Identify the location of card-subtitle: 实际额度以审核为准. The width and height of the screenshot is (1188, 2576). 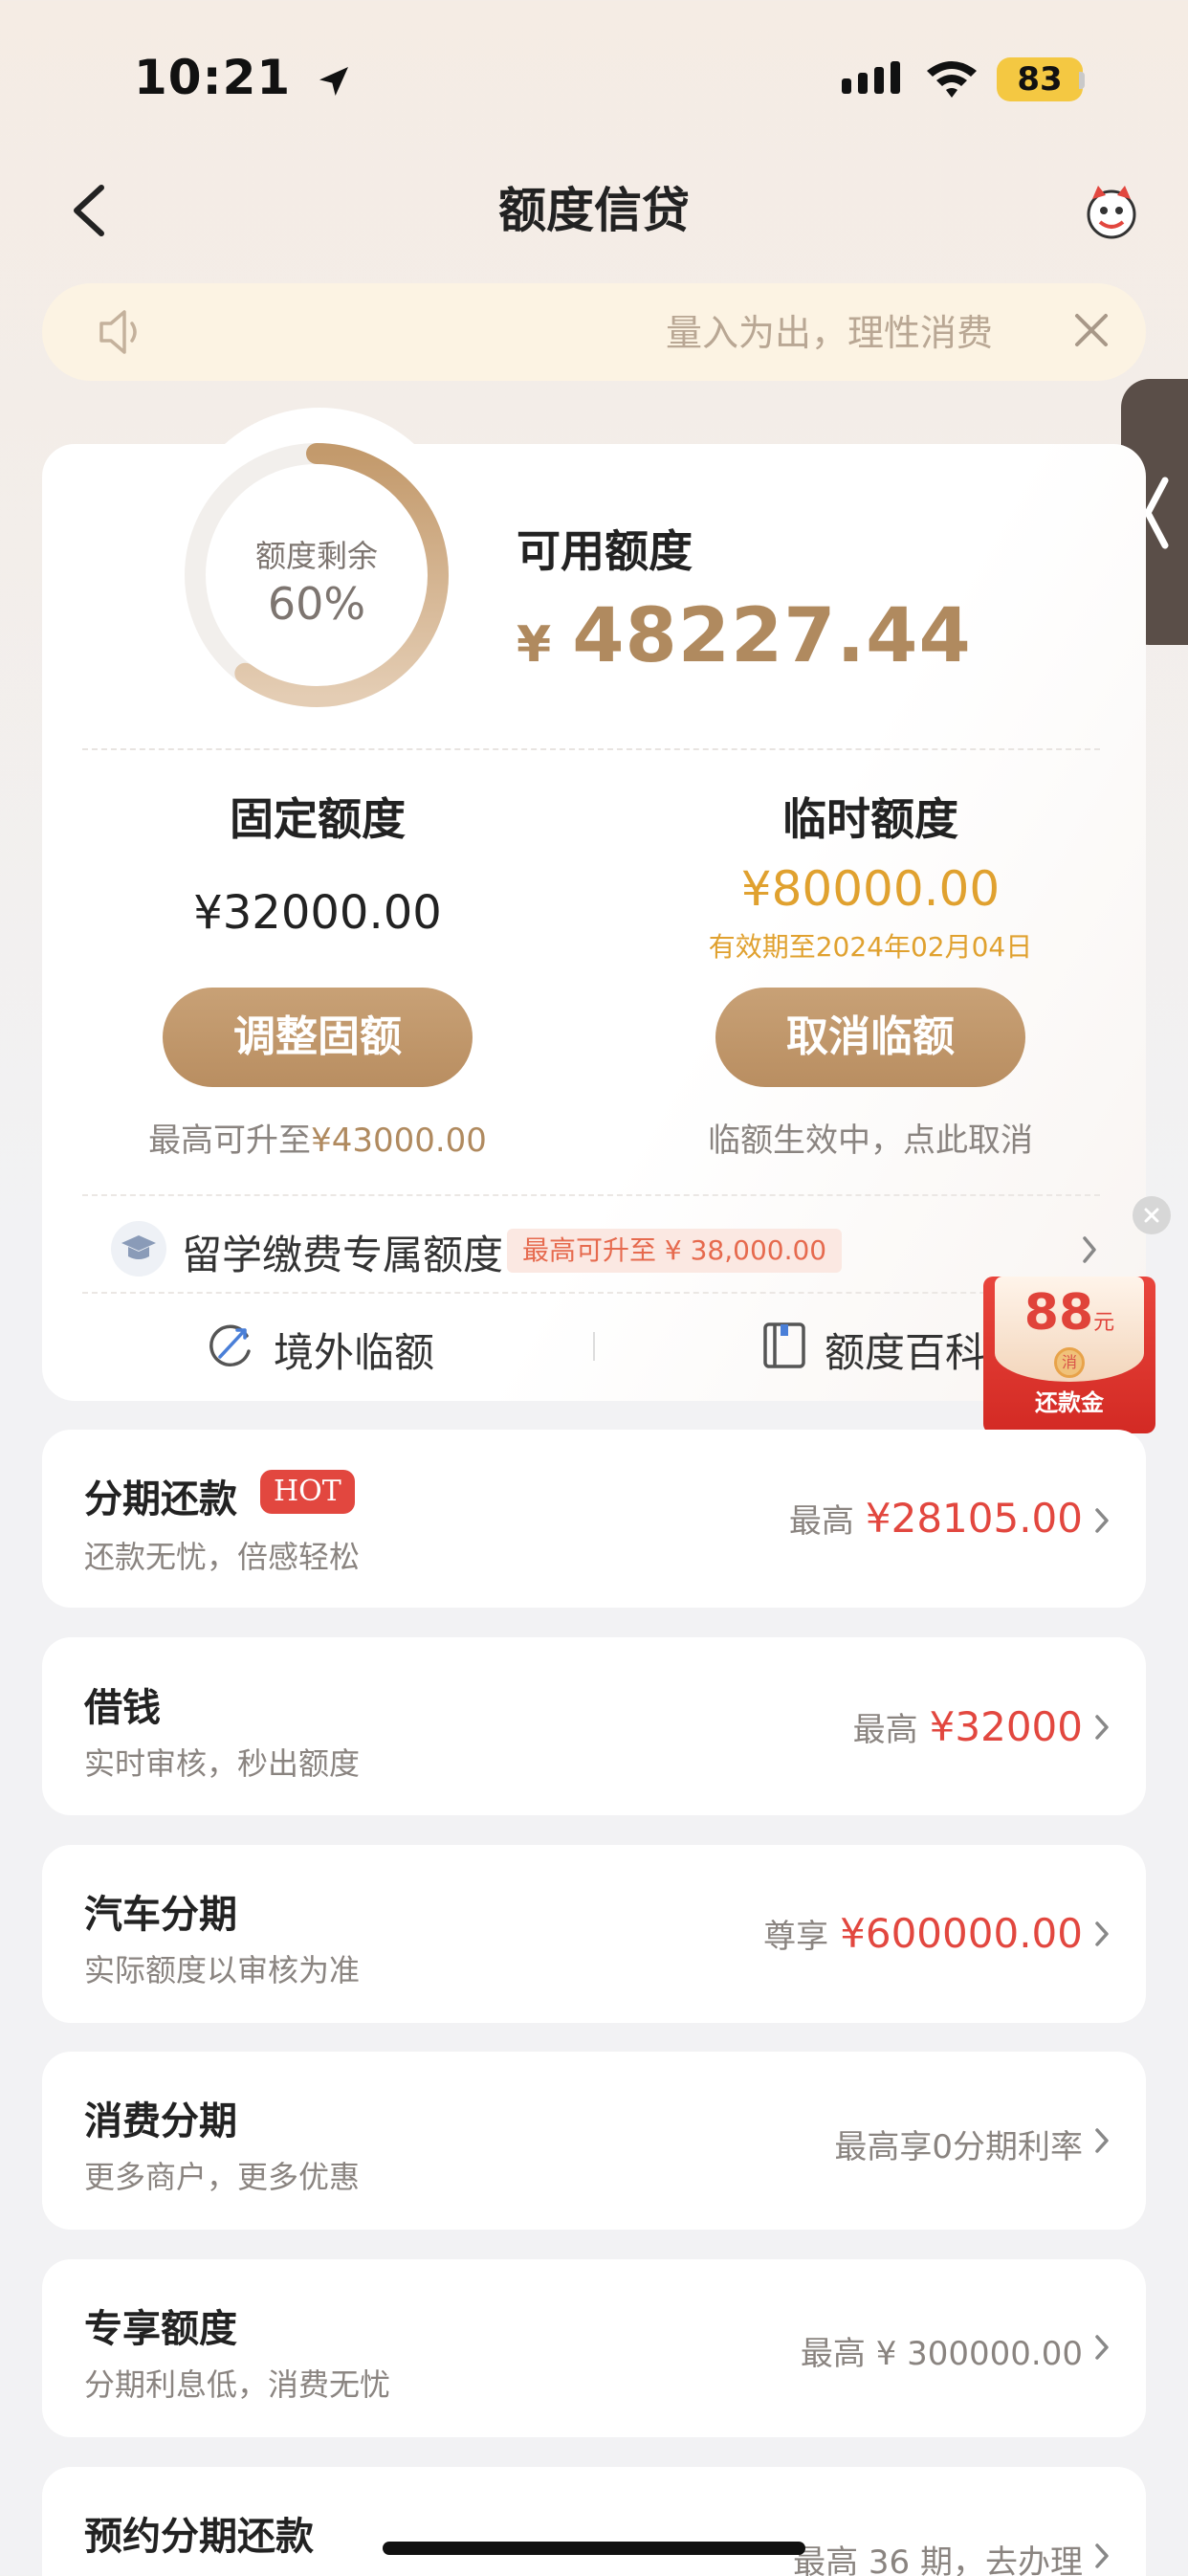
(222, 1970).